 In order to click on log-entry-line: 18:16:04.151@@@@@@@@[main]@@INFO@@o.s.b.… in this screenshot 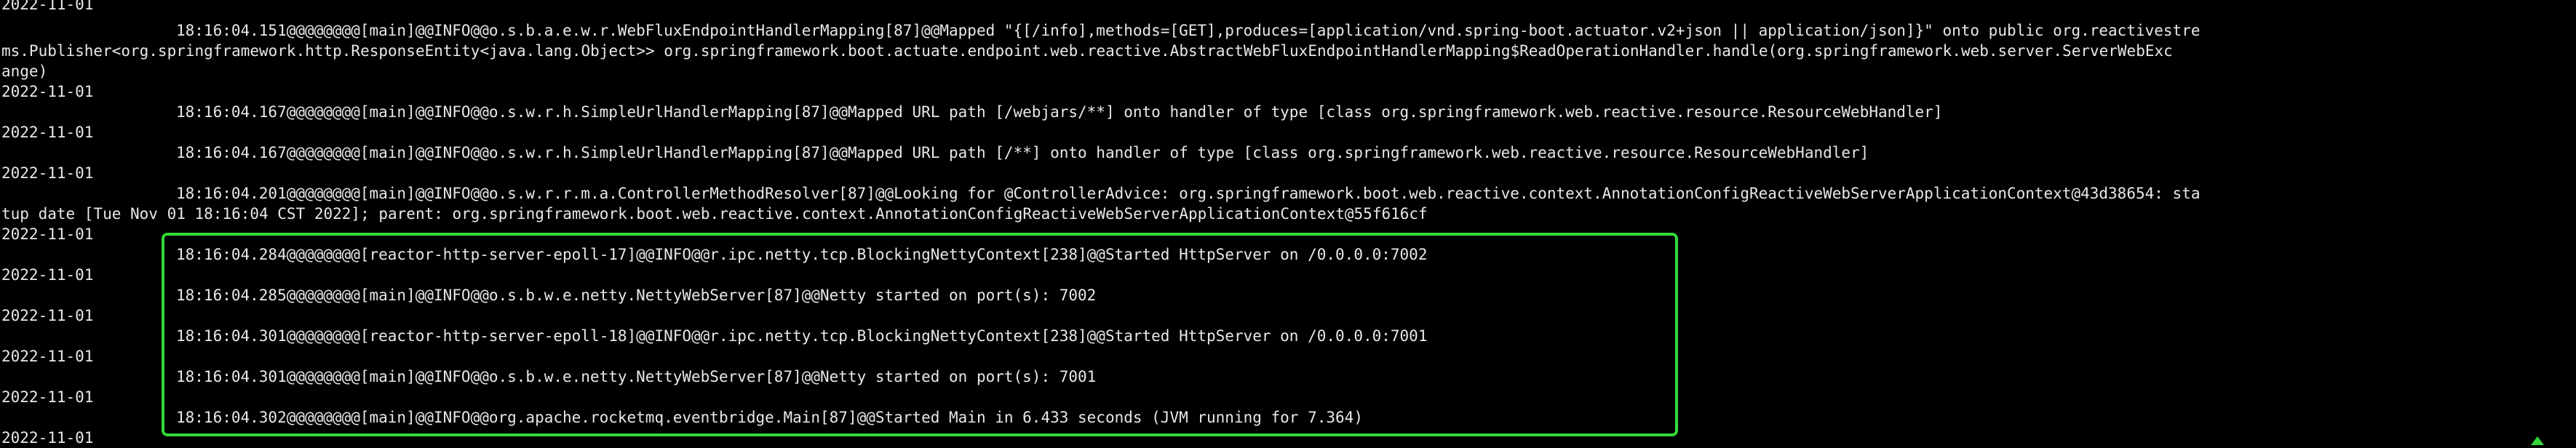, I will do `click(1188, 30)`.